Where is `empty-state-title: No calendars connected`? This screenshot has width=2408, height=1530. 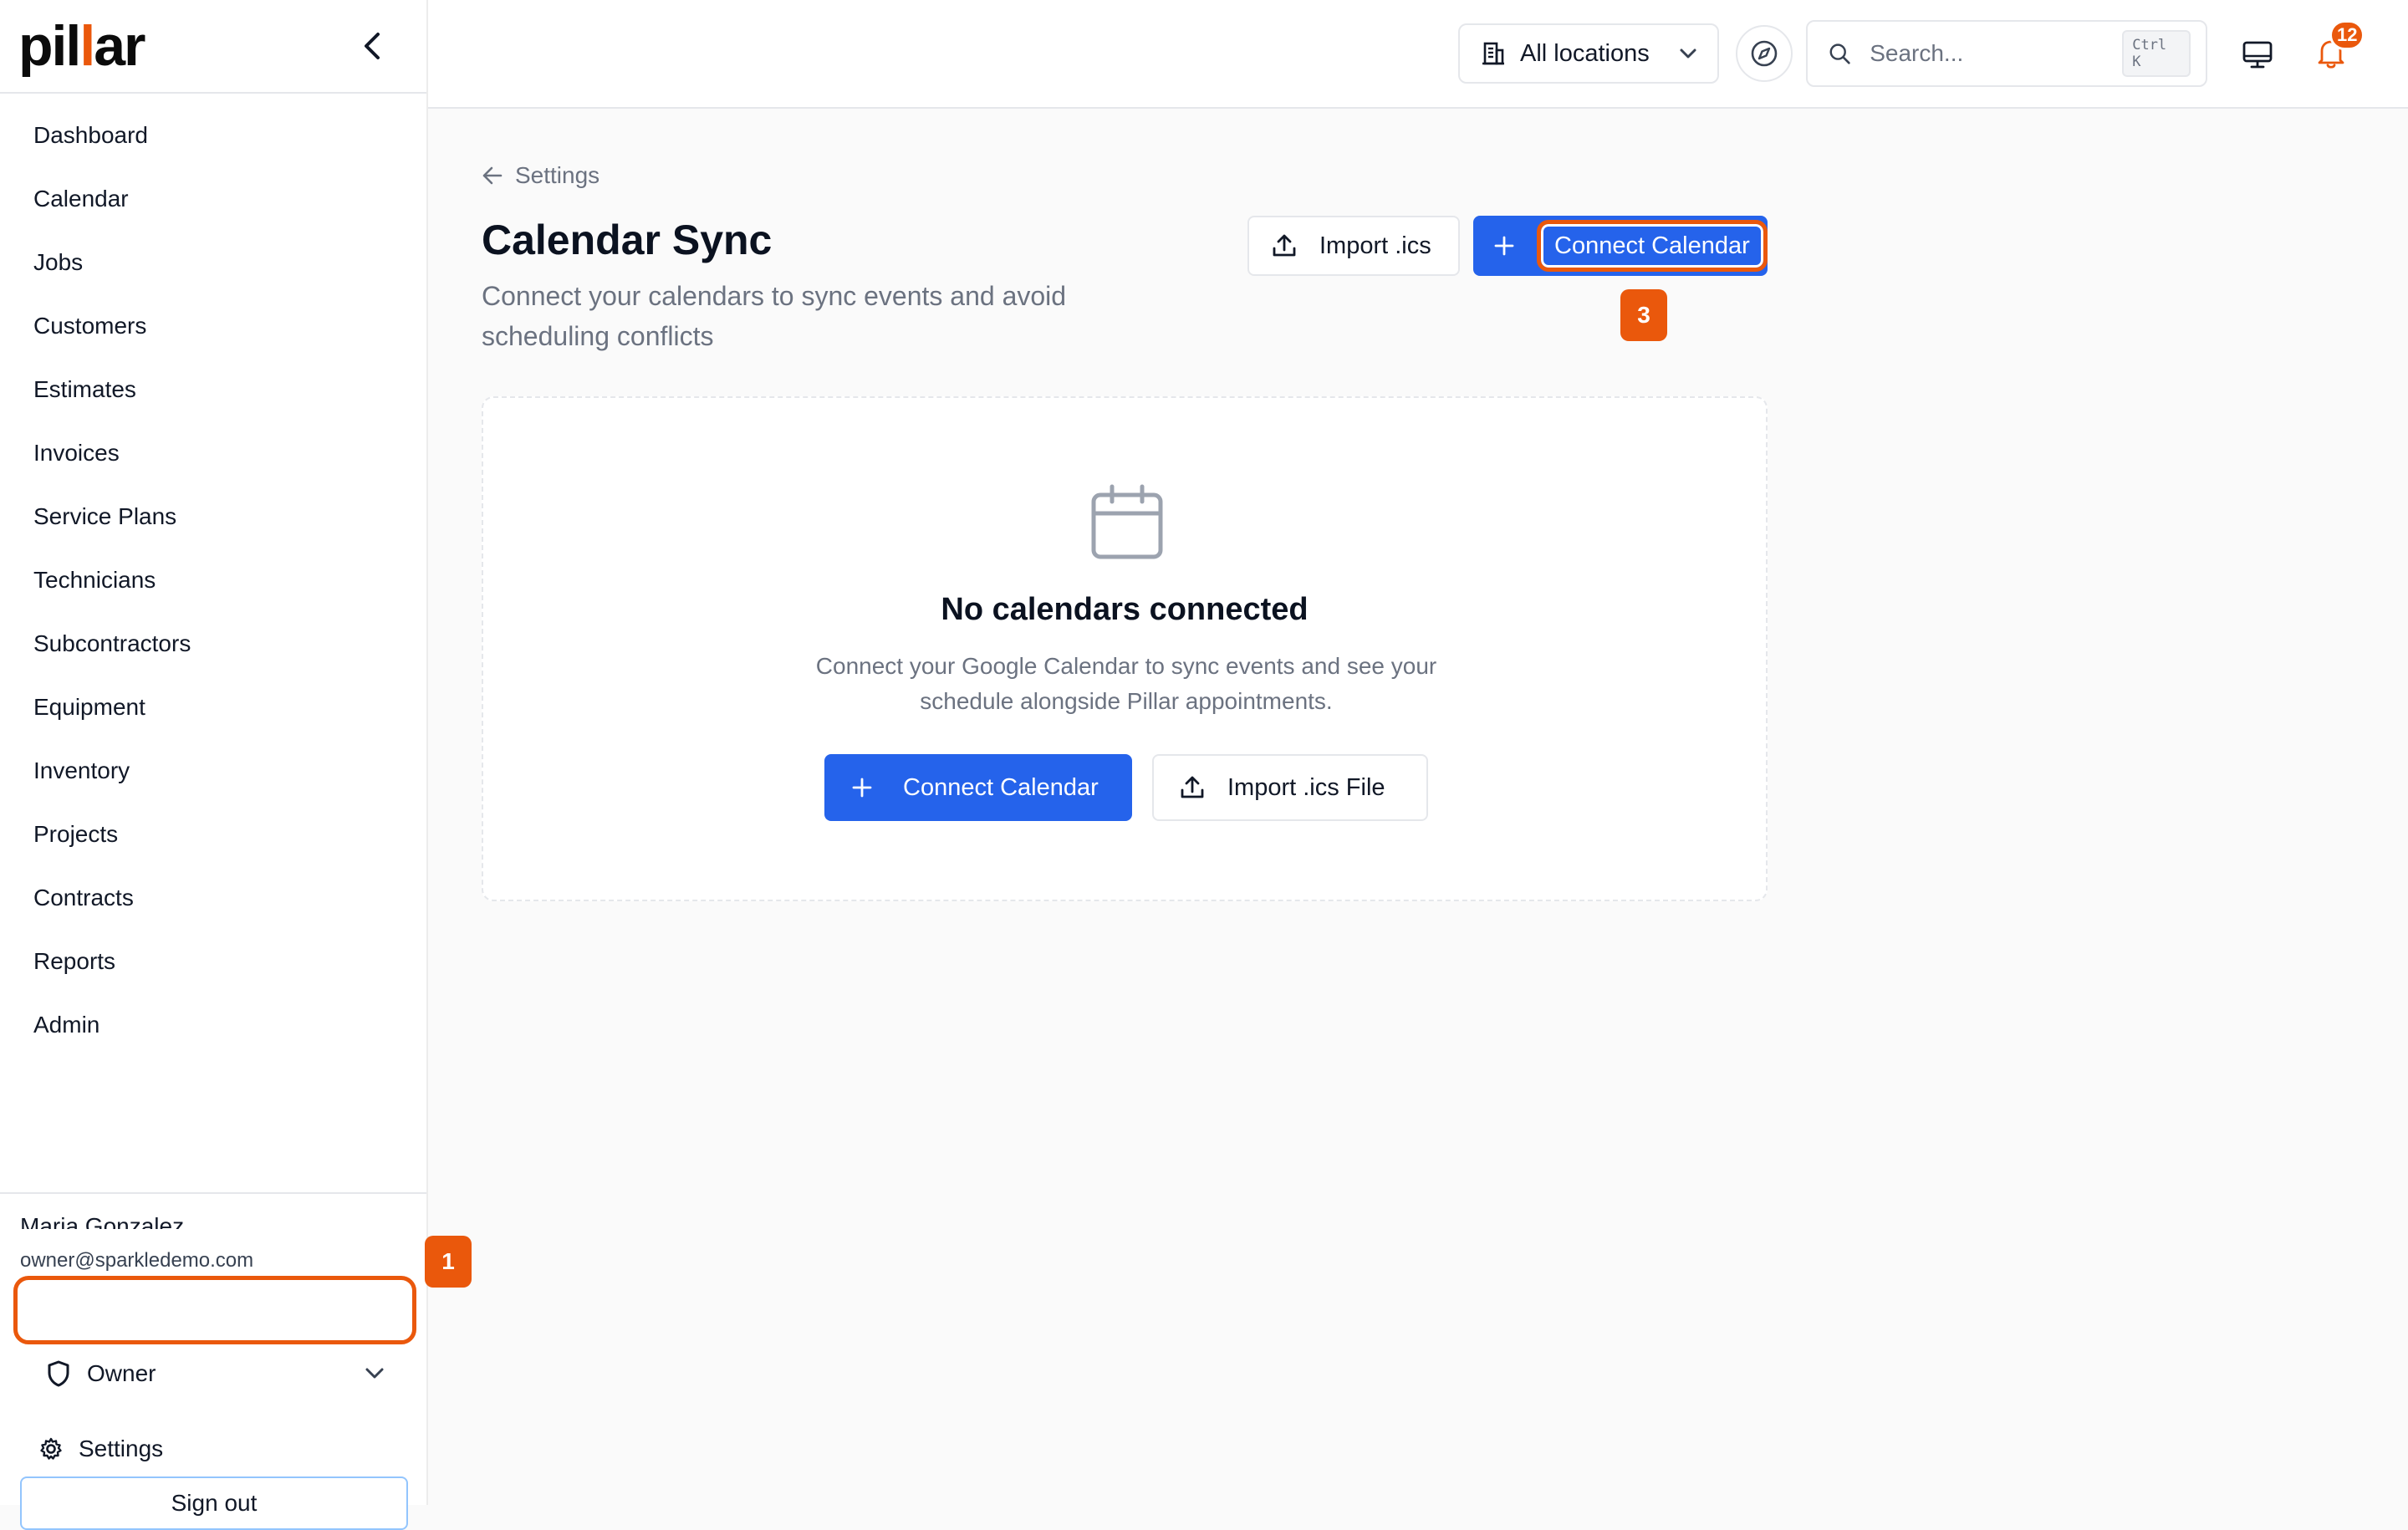
empty-state-title: No calendars connected is located at coordinates (1125, 609).